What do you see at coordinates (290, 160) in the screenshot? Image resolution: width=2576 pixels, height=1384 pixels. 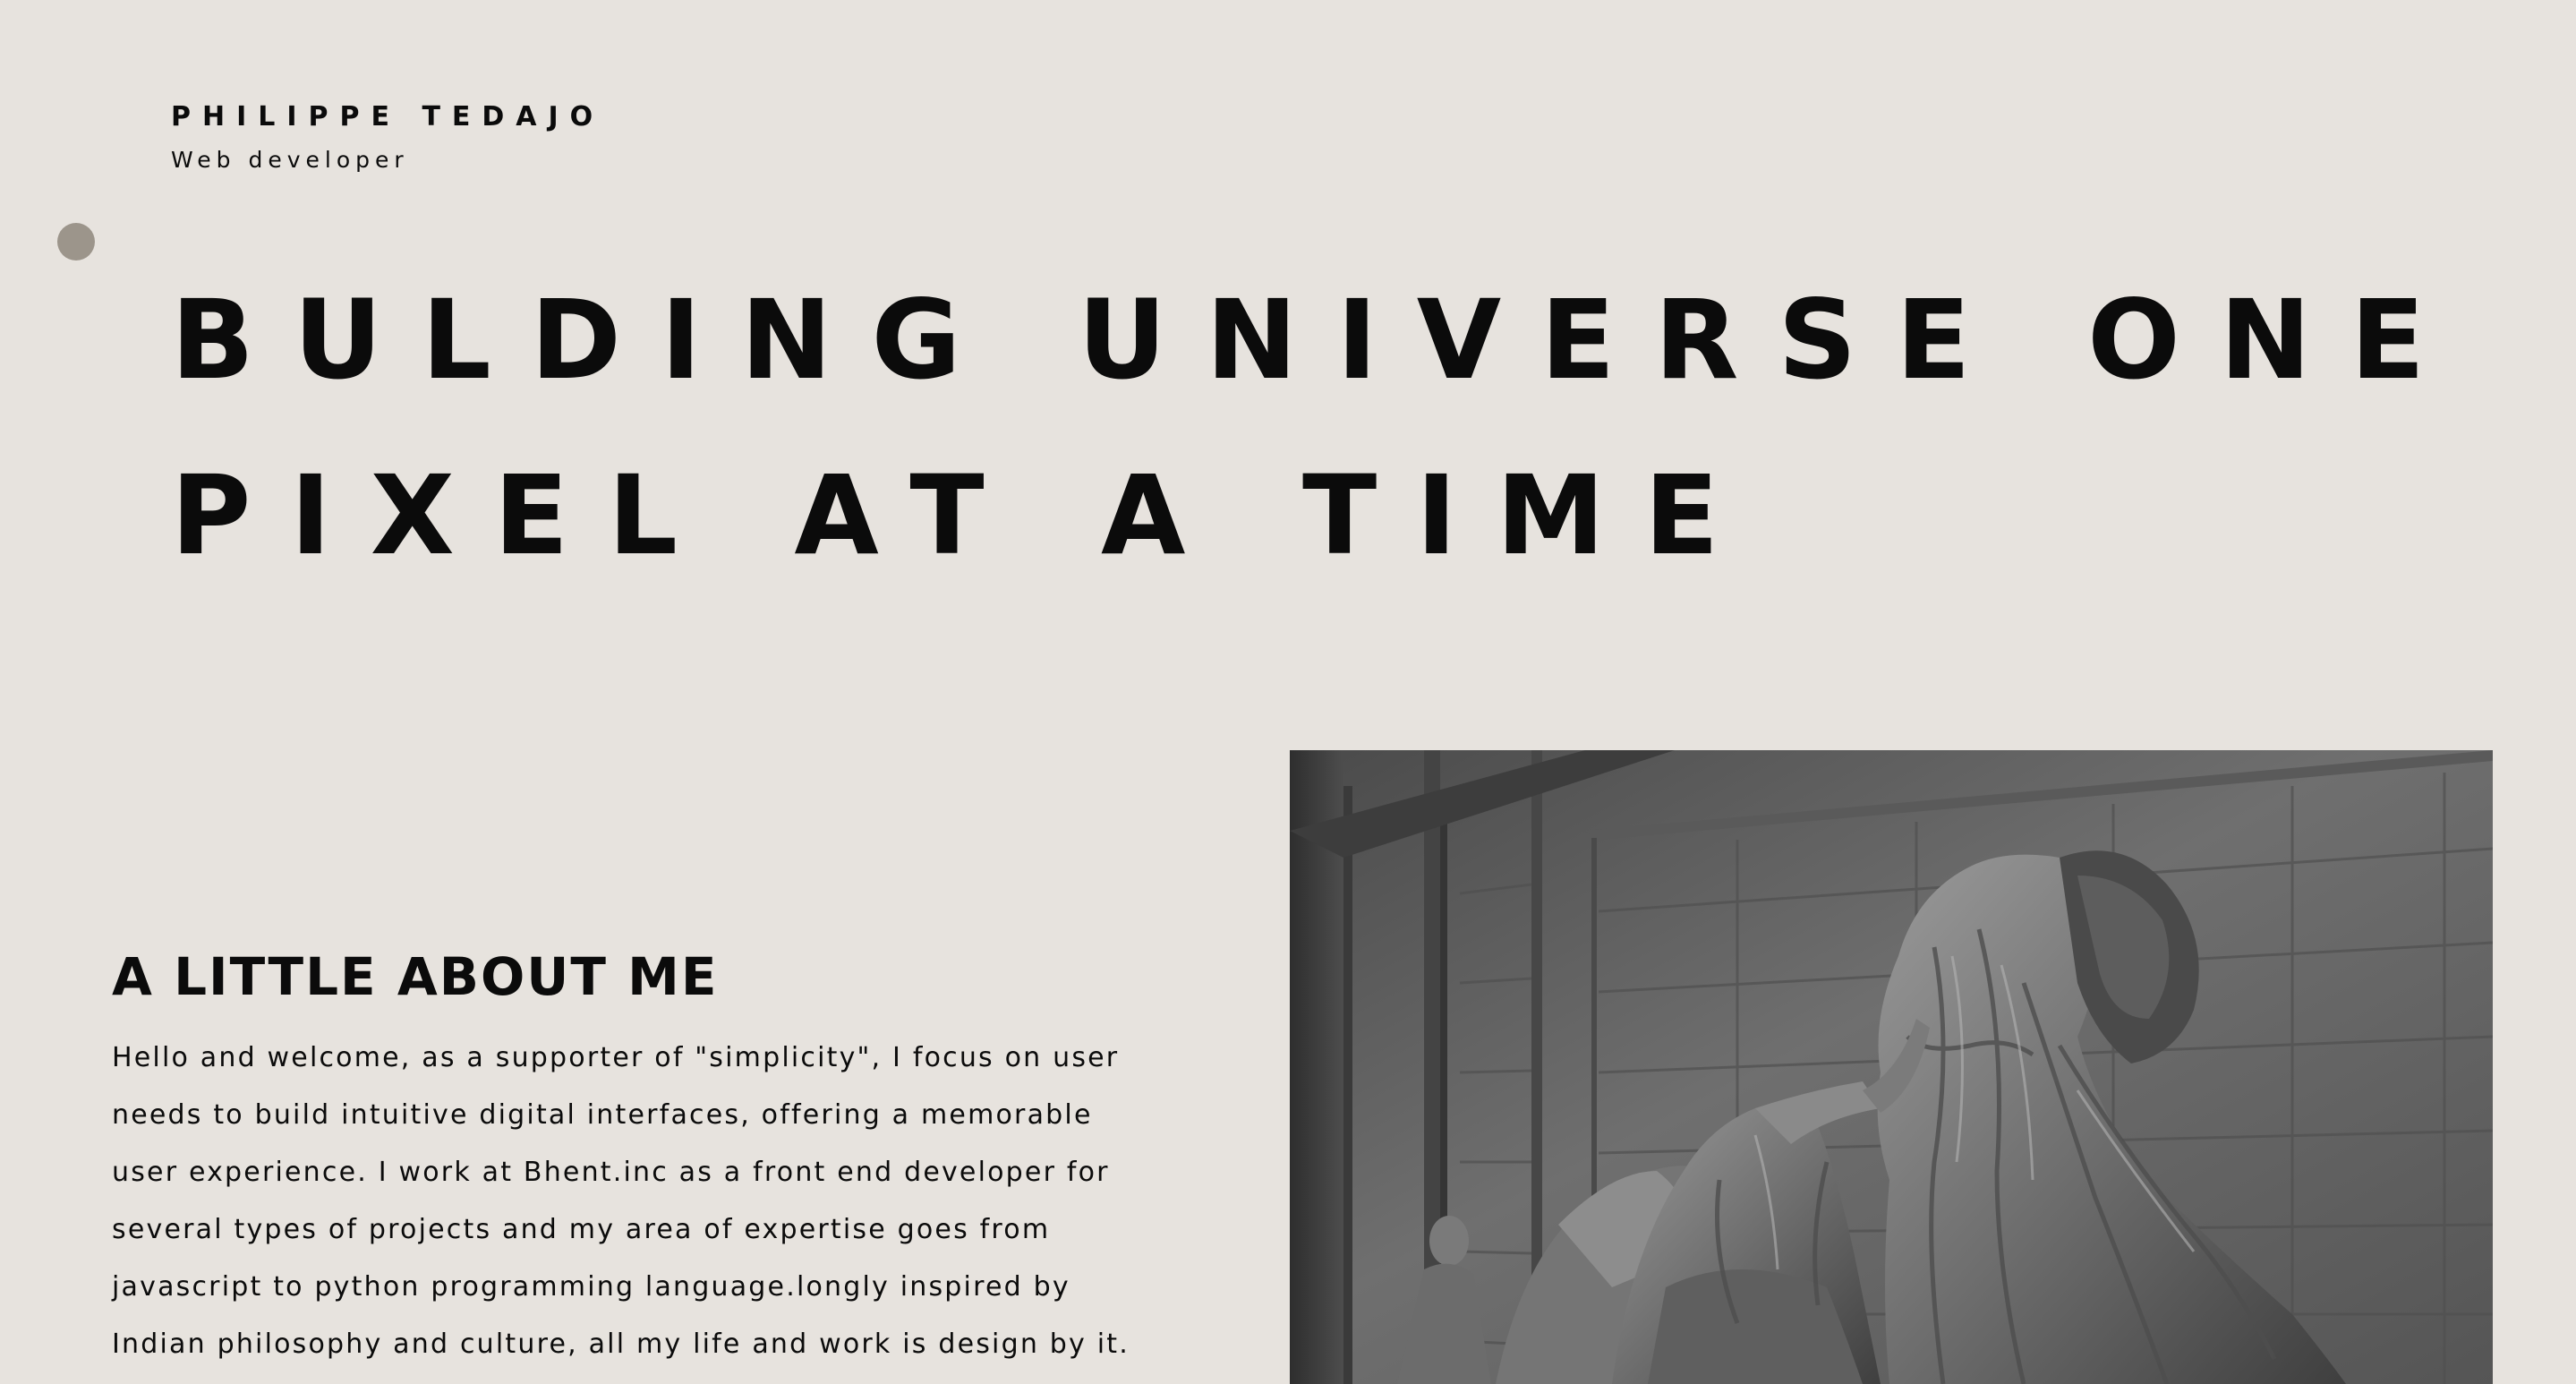 I see `brand-role: Web developer` at bounding box center [290, 160].